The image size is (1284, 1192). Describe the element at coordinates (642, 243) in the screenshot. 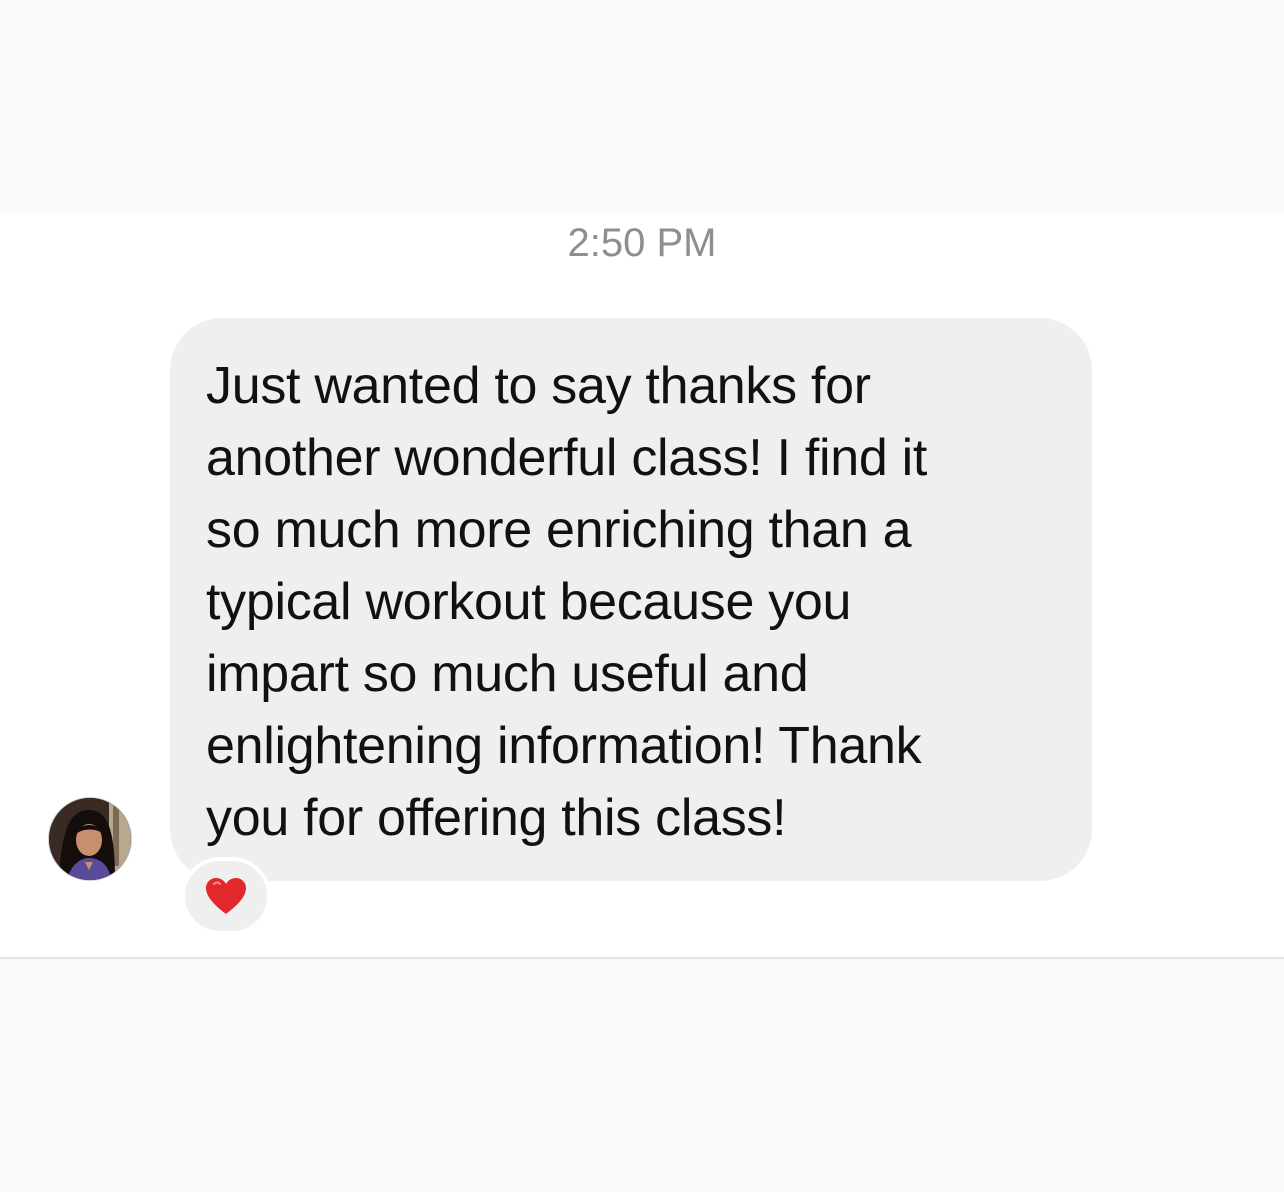

I see `message-timestamp: 2:50 PM` at that location.